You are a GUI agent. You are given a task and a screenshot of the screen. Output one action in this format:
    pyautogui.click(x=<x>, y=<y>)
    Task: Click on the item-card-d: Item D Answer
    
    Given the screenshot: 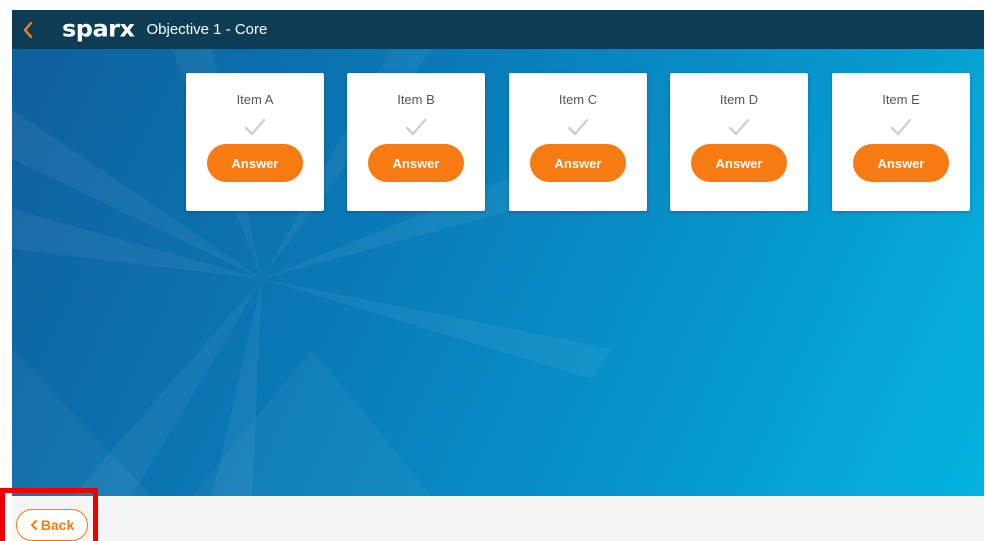 What is the action you would take?
    pyautogui.click(x=739, y=142)
    